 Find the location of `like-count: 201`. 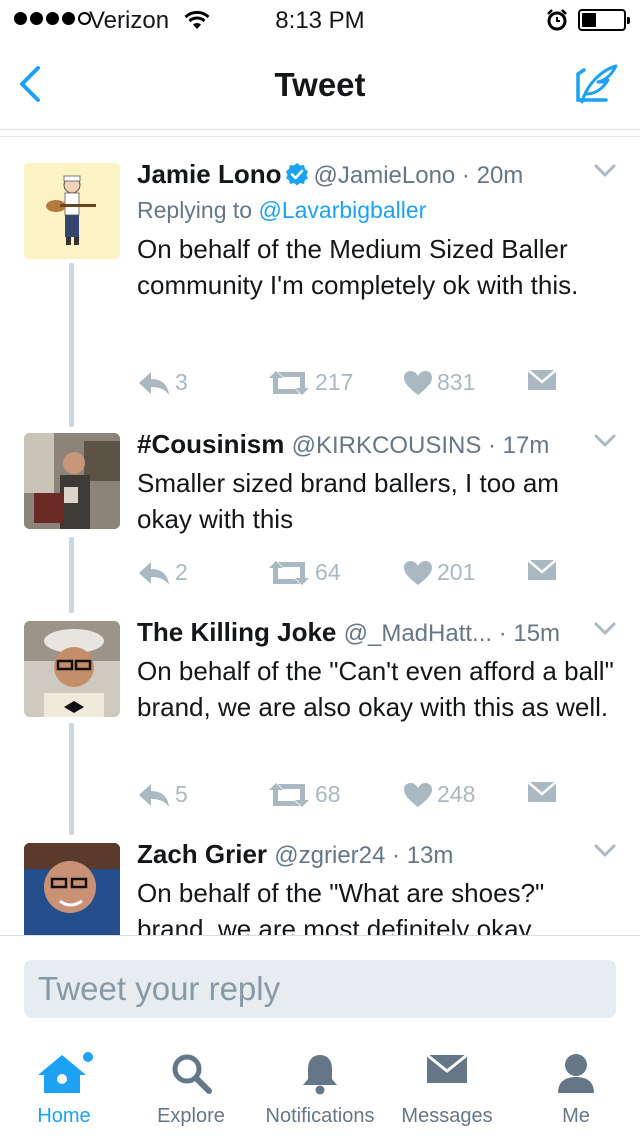

like-count: 201 is located at coordinates (456, 572).